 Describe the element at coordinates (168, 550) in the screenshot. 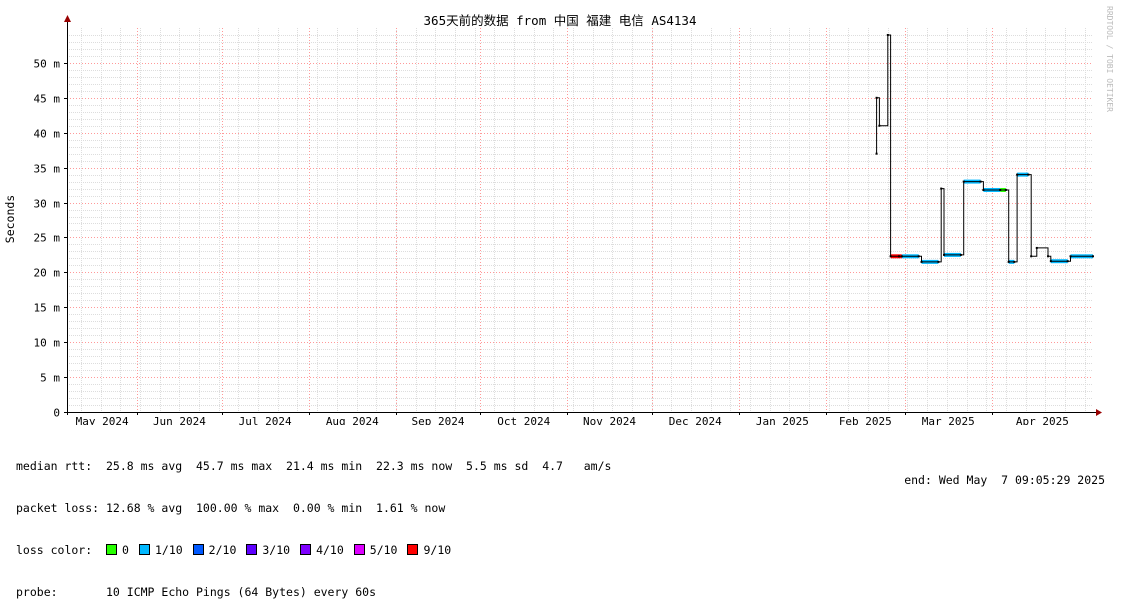

I see `loss-legend-label: 1/10` at that location.